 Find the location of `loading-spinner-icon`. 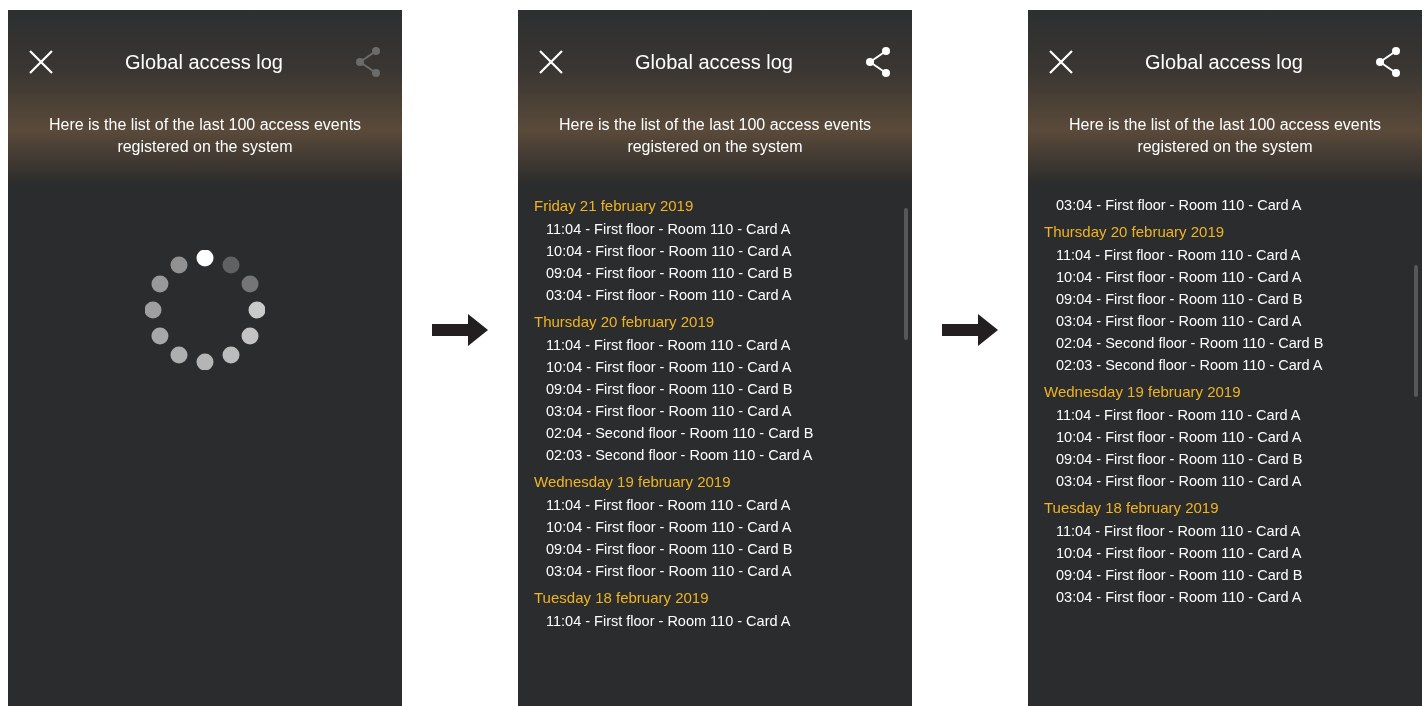

loading-spinner-icon is located at coordinates (205, 310).